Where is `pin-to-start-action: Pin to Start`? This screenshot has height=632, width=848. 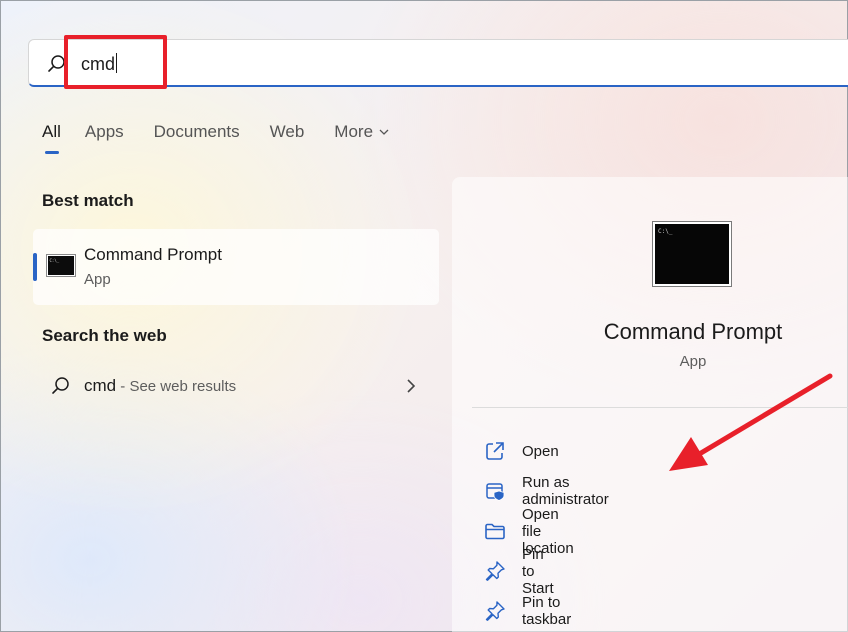
pin-to-start-action: Pin to Start is located at coordinates (519, 571).